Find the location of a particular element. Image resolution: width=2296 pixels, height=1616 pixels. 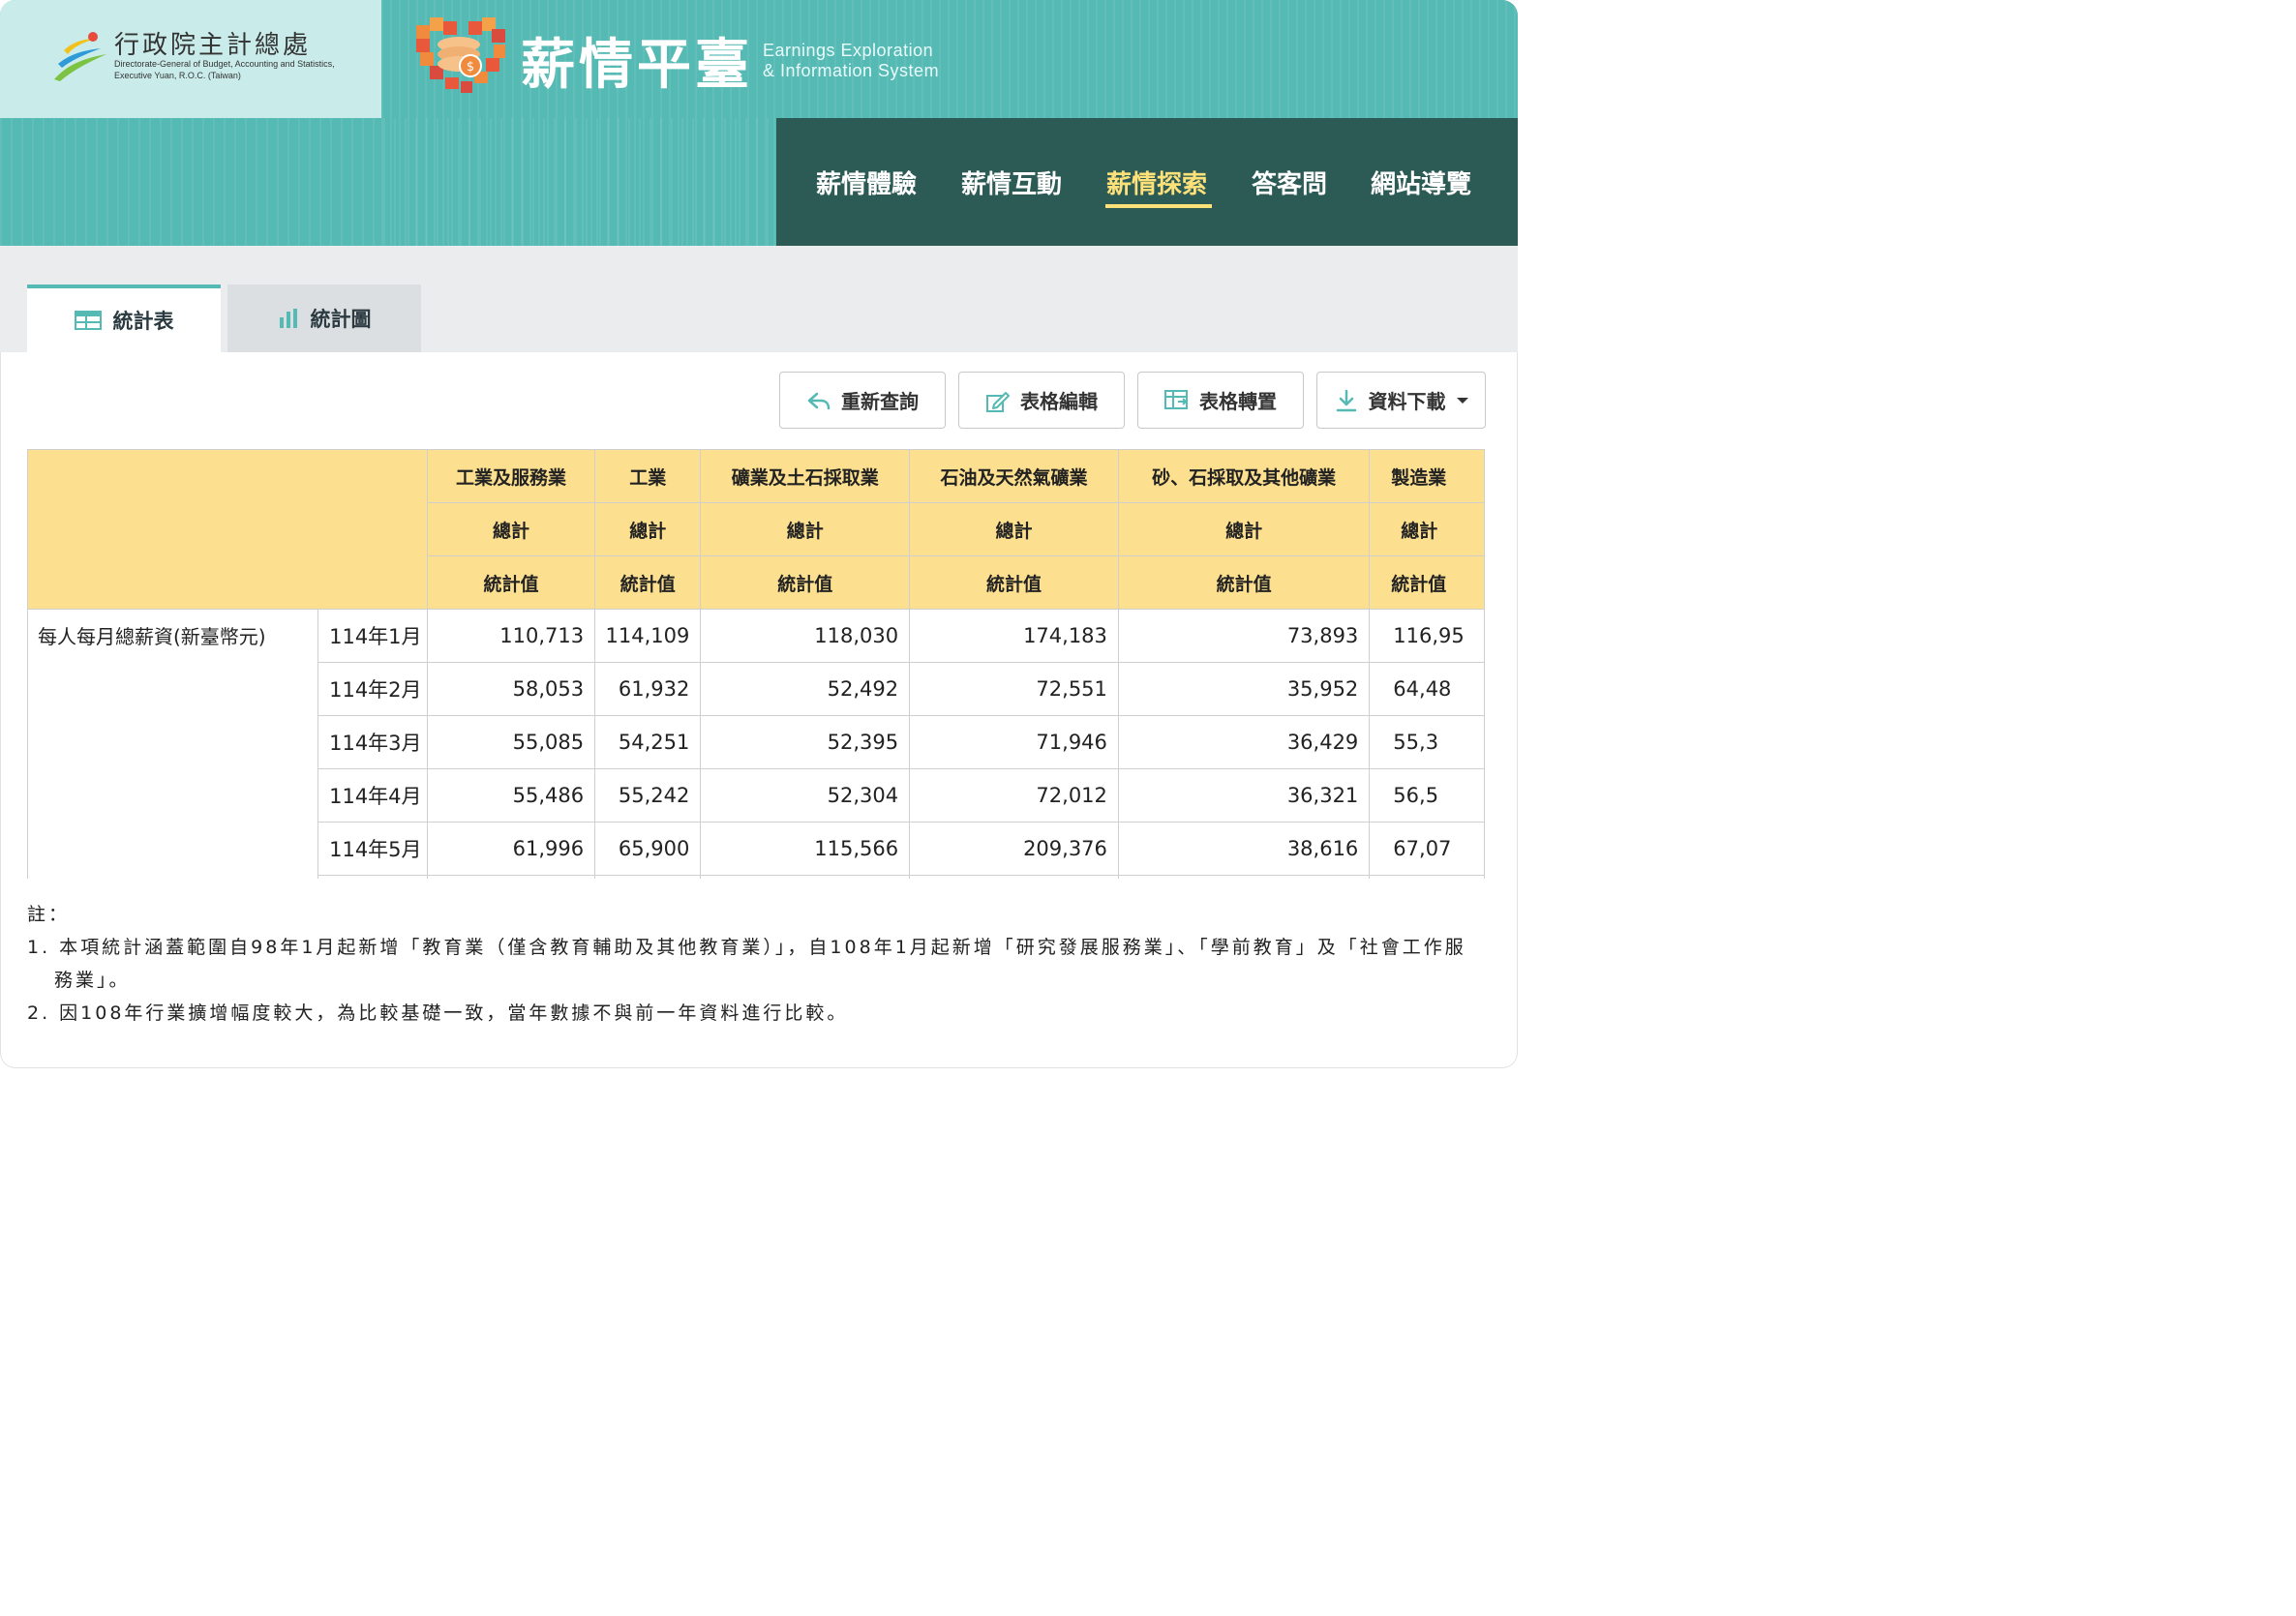

tab-label: 統計表 is located at coordinates (143, 321).